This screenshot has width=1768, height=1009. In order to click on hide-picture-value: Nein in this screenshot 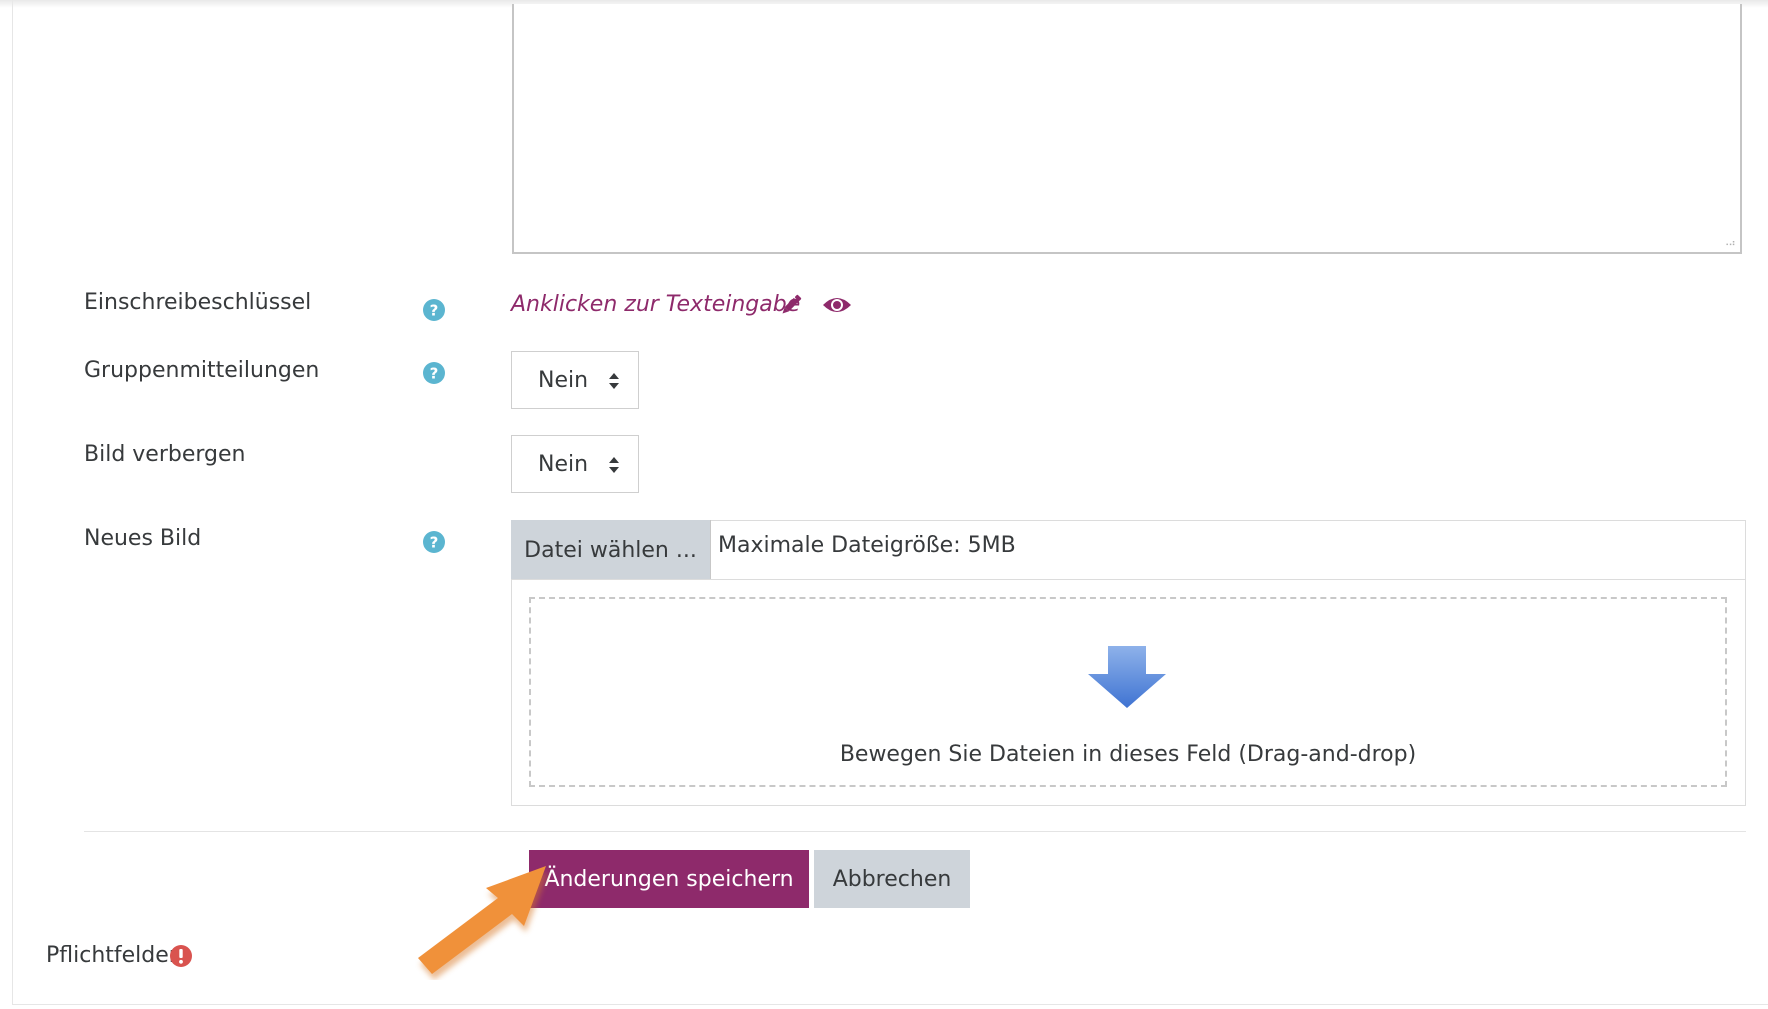, I will do `click(563, 464)`.